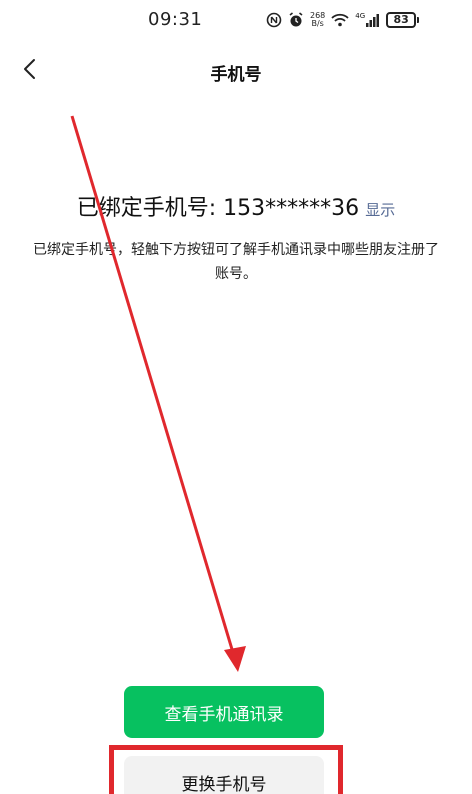 The height and width of the screenshot is (794, 472). I want to click on net-speed: 268 B/s, so click(317, 20).